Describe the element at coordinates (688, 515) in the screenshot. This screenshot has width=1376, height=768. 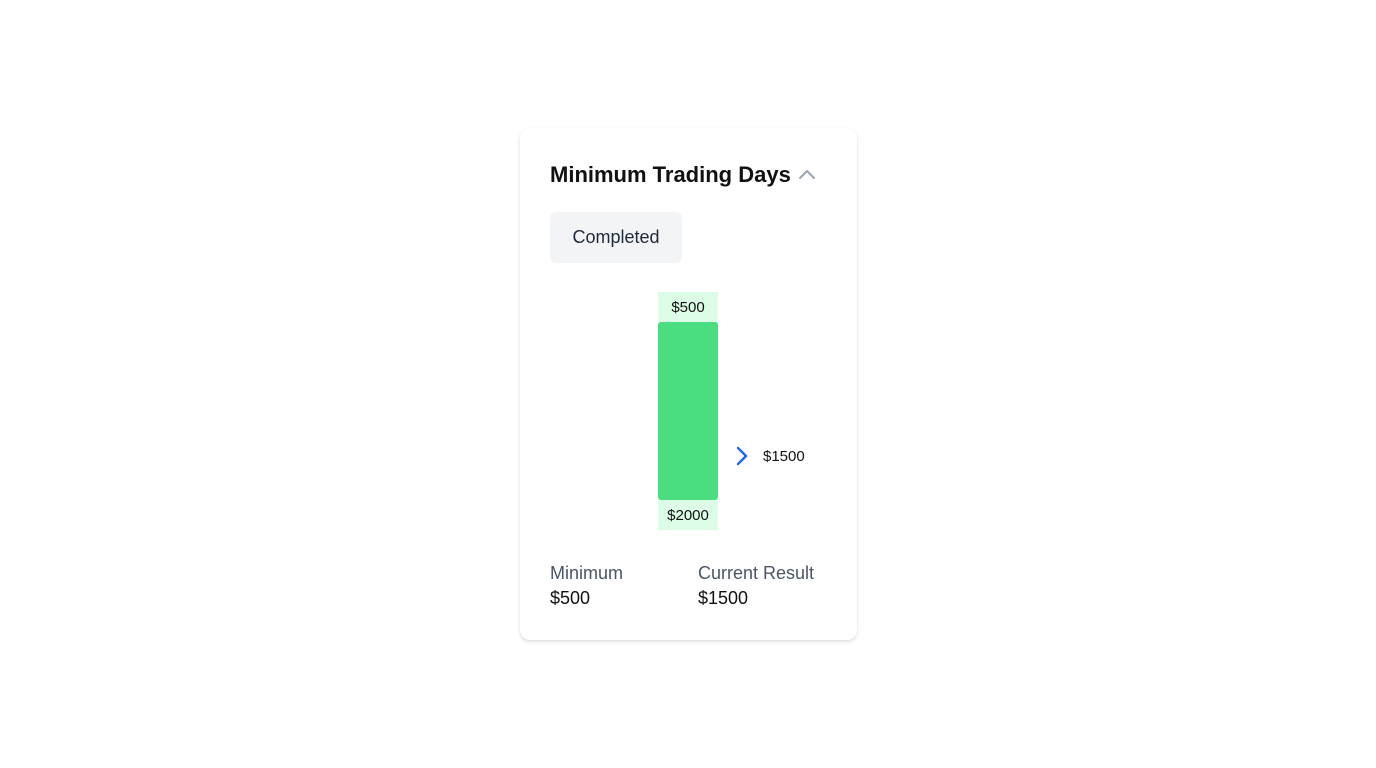
I see `progress-bottom-label: $2000` at that location.